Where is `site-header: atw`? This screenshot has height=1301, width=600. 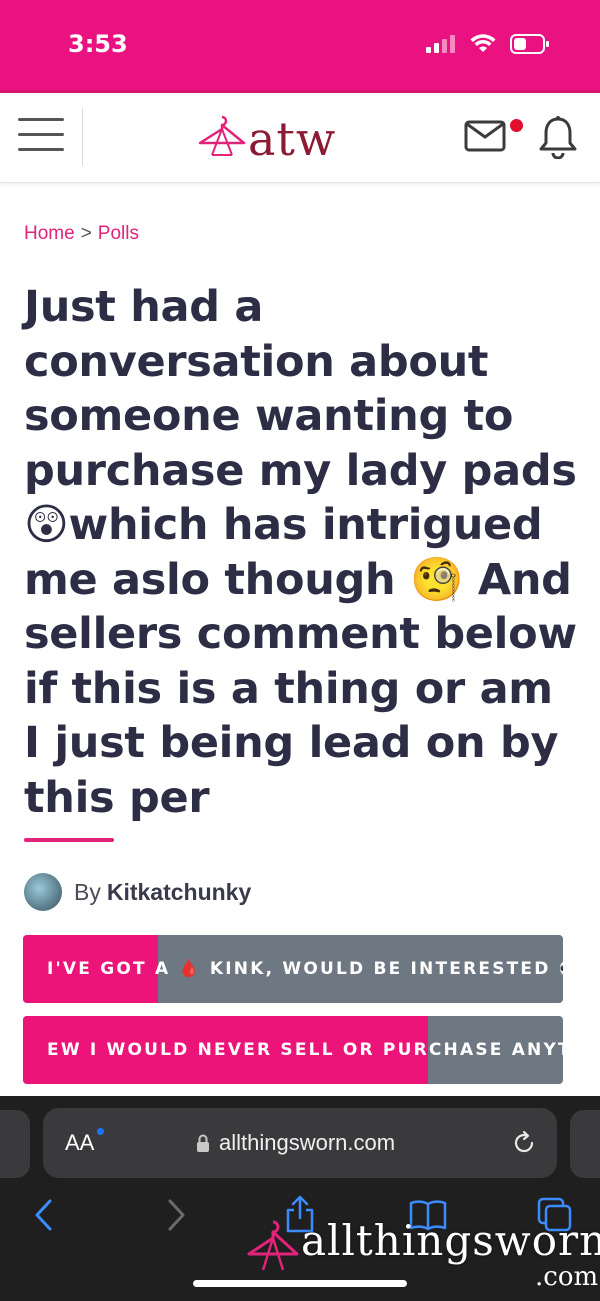 site-header: atw is located at coordinates (300, 138).